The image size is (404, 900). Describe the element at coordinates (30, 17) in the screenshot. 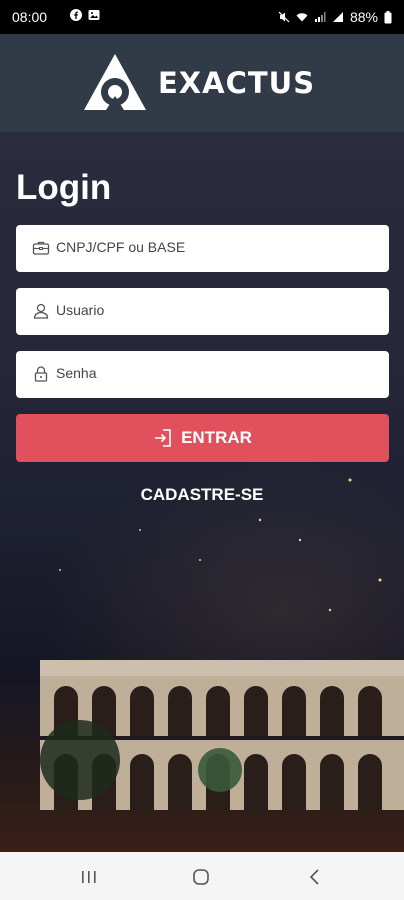

I see `status-time: 08:00` at that location.